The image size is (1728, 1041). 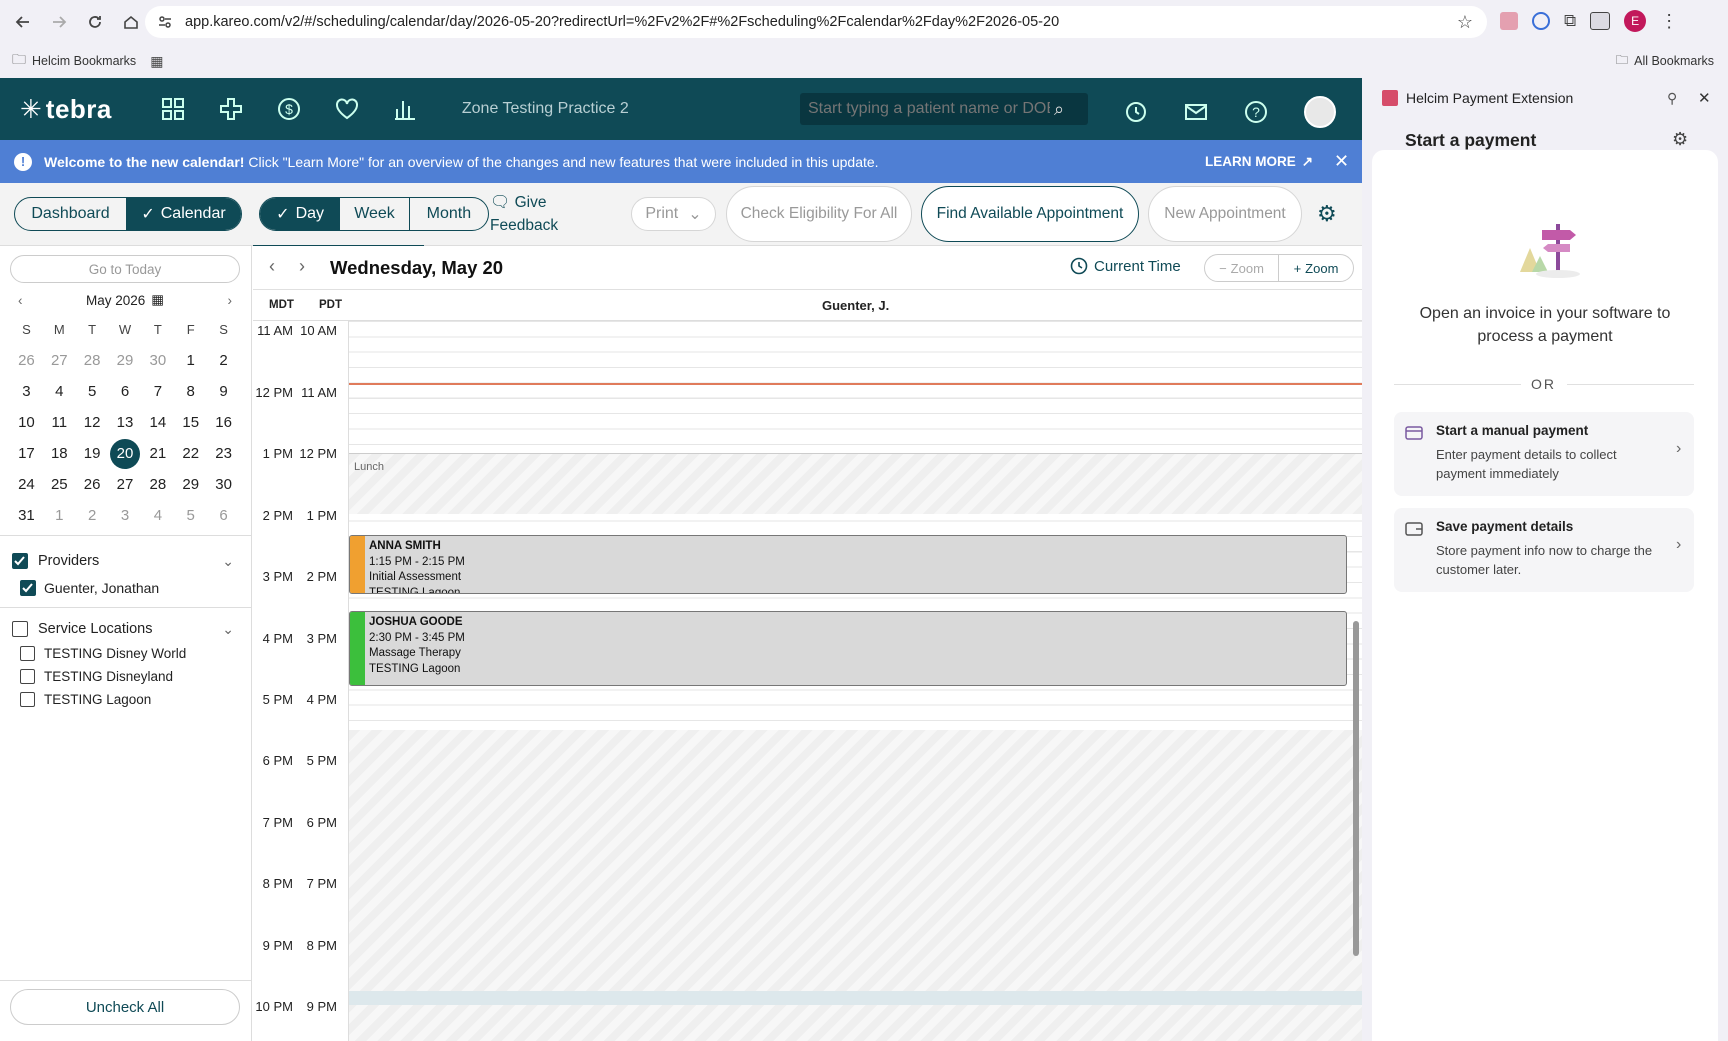 What do you see at coordinates (23, 22) in the screenshot?
I see `back-icon` at bounding box center [23, 22].